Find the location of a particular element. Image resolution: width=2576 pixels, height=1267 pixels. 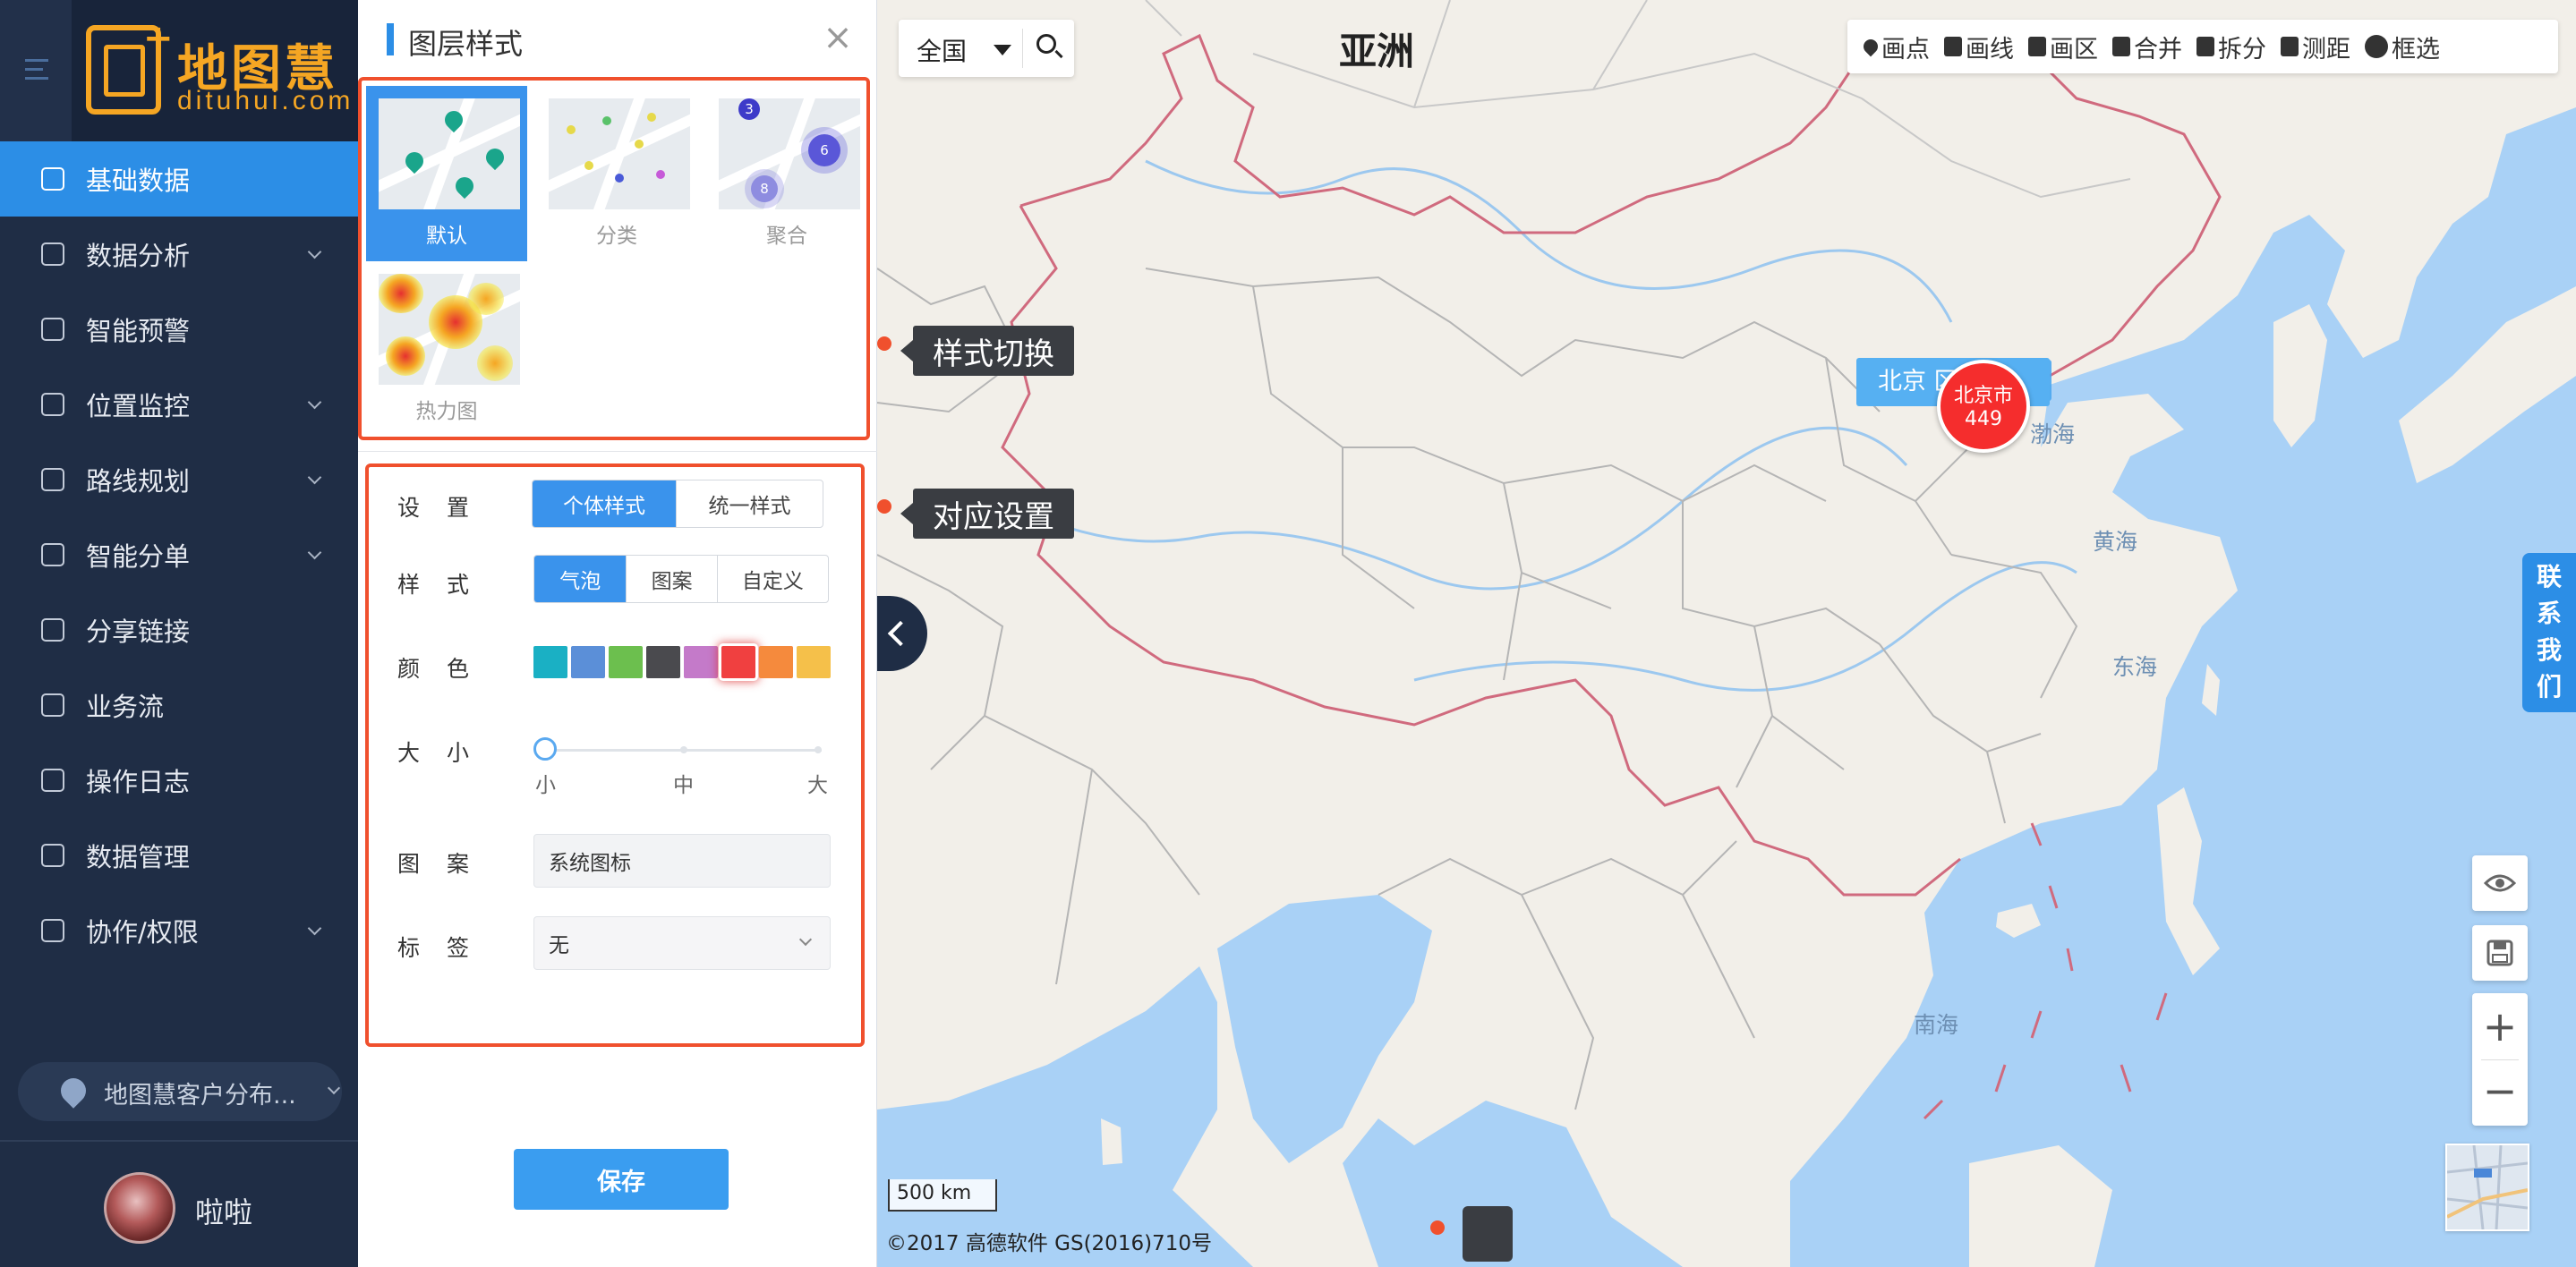

cluster-style-thumbnail: 3 6 8 is located at coordinates (789, 153).